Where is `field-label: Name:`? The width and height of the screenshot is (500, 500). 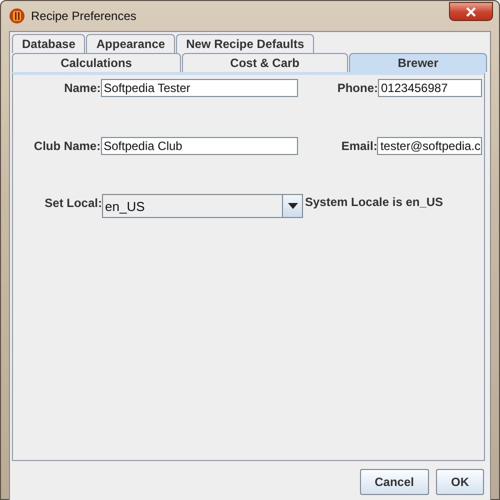 field-label: Name: is located at coordinates (82, 88).